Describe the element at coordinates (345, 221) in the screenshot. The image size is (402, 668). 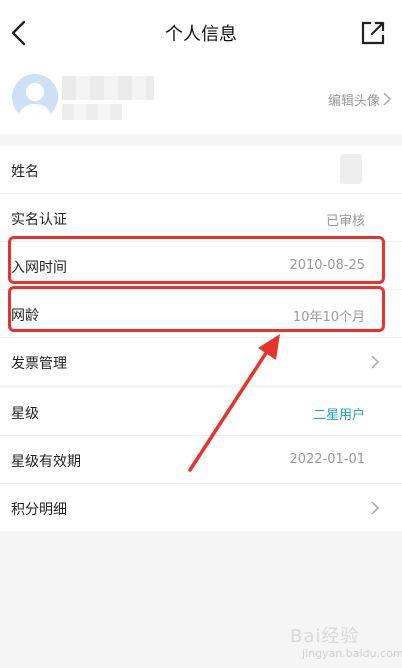
I see `realname-auth-status: 已审核` at that location.